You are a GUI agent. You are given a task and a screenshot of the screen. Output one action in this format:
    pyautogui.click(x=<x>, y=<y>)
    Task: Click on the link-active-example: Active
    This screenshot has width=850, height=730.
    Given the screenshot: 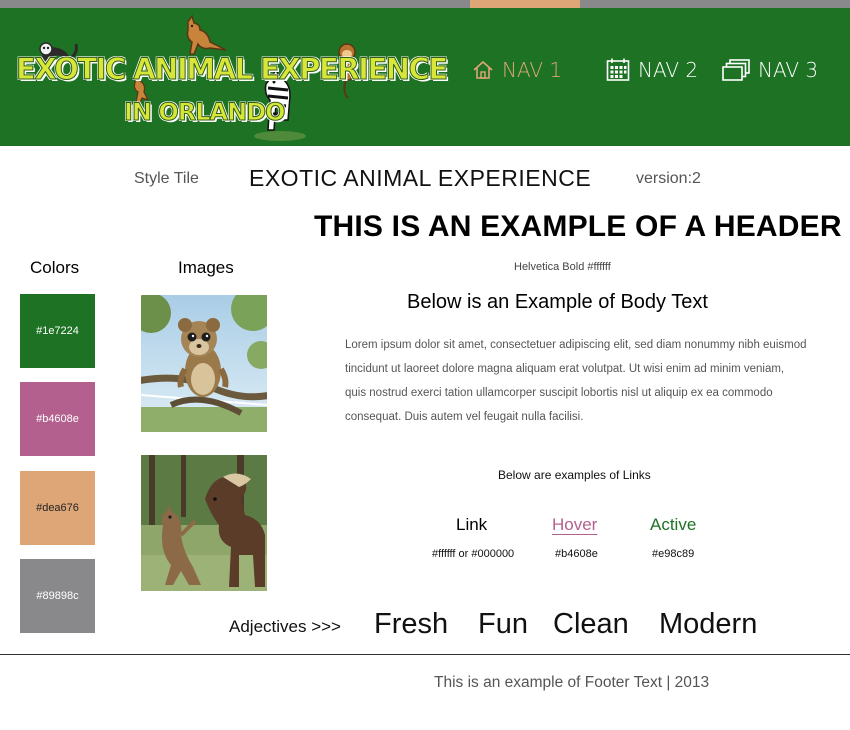 What is the action you would take?
    pyautogui.click(x=673, y=525)
    